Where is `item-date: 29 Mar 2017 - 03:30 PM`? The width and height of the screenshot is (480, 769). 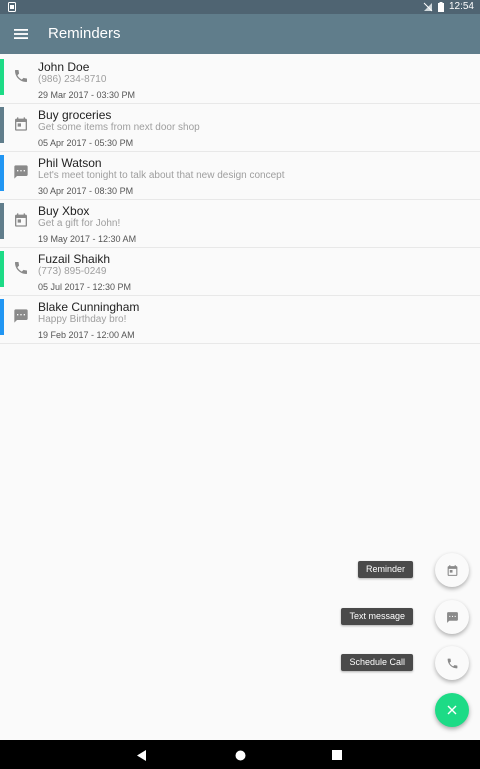
item-date: 29 Mar 2017 - 03:30 PM is located at coordinates (87, 95).